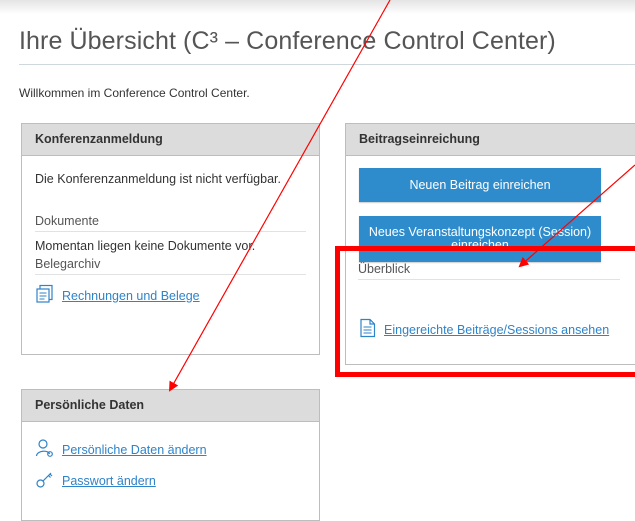  Describe the element at coordinates (480, 185) in the screenshot. I see `new-paper-button: Neuen Beitrag einreichen` at that location.